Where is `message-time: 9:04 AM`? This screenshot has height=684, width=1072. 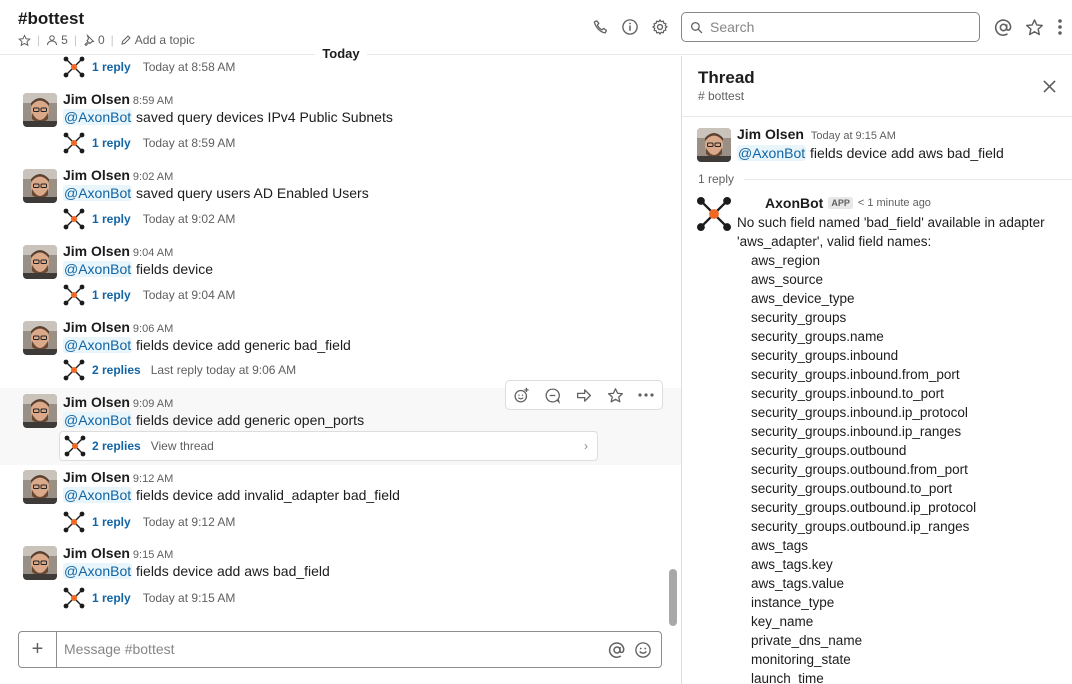
message-time: 9:04 AM is located at coordinates (153, 253).